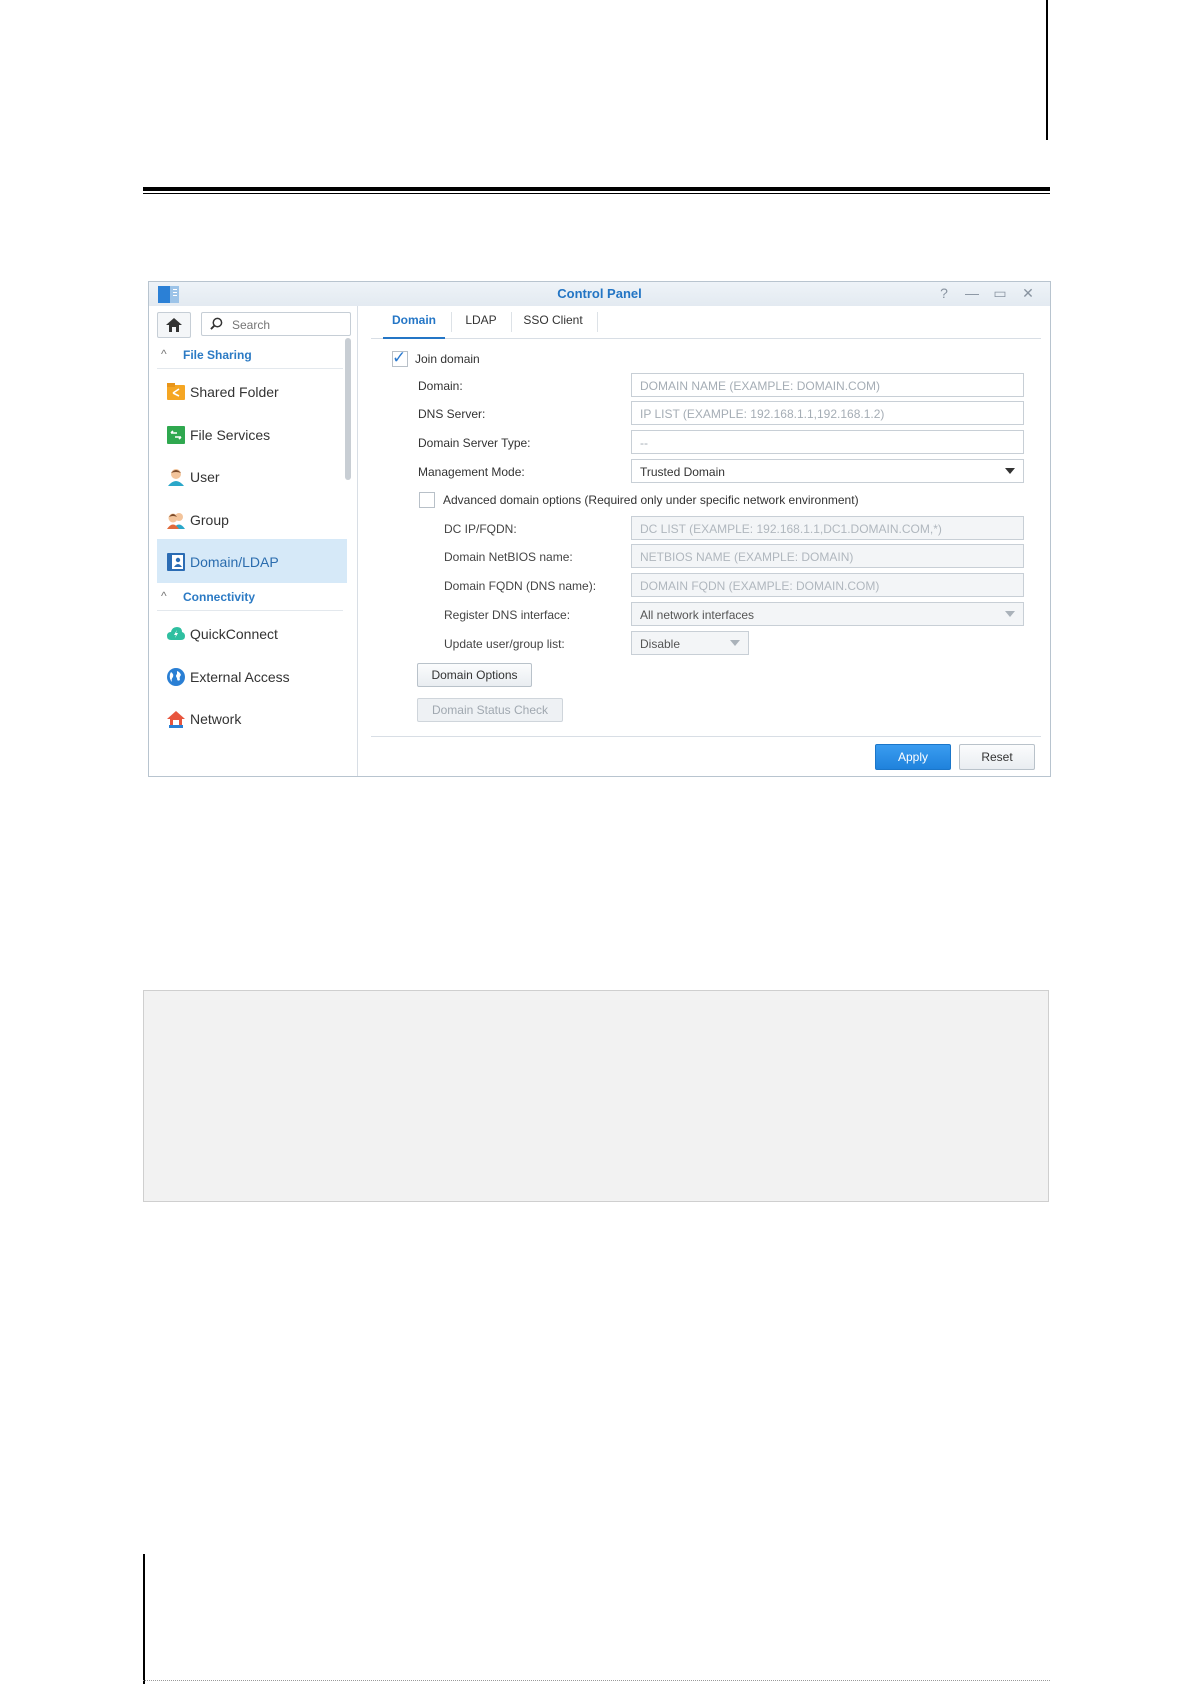  Describe the element at coordinates (471, 472) in the screenshot. I see `management-mode-label: Management Mode:` at that location.